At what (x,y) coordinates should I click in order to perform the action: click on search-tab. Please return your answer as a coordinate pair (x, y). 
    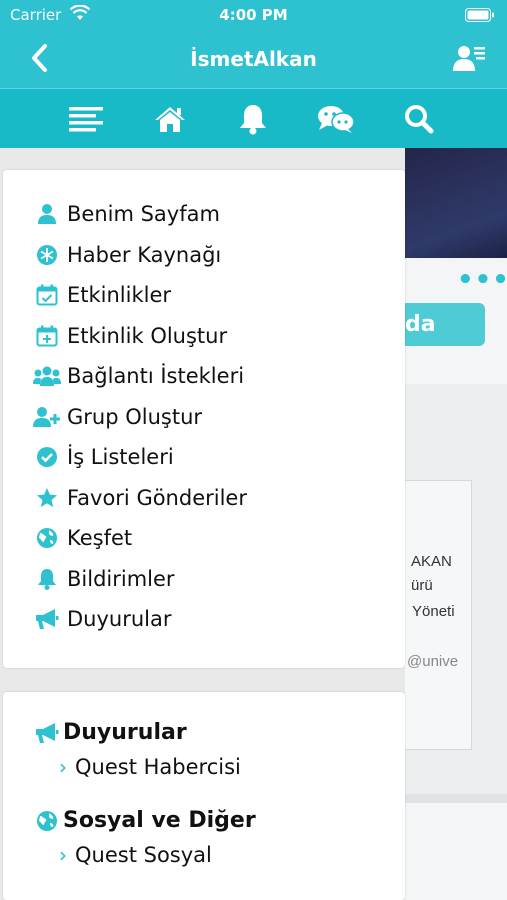
    Looking at the image, I should click on (419, 119).